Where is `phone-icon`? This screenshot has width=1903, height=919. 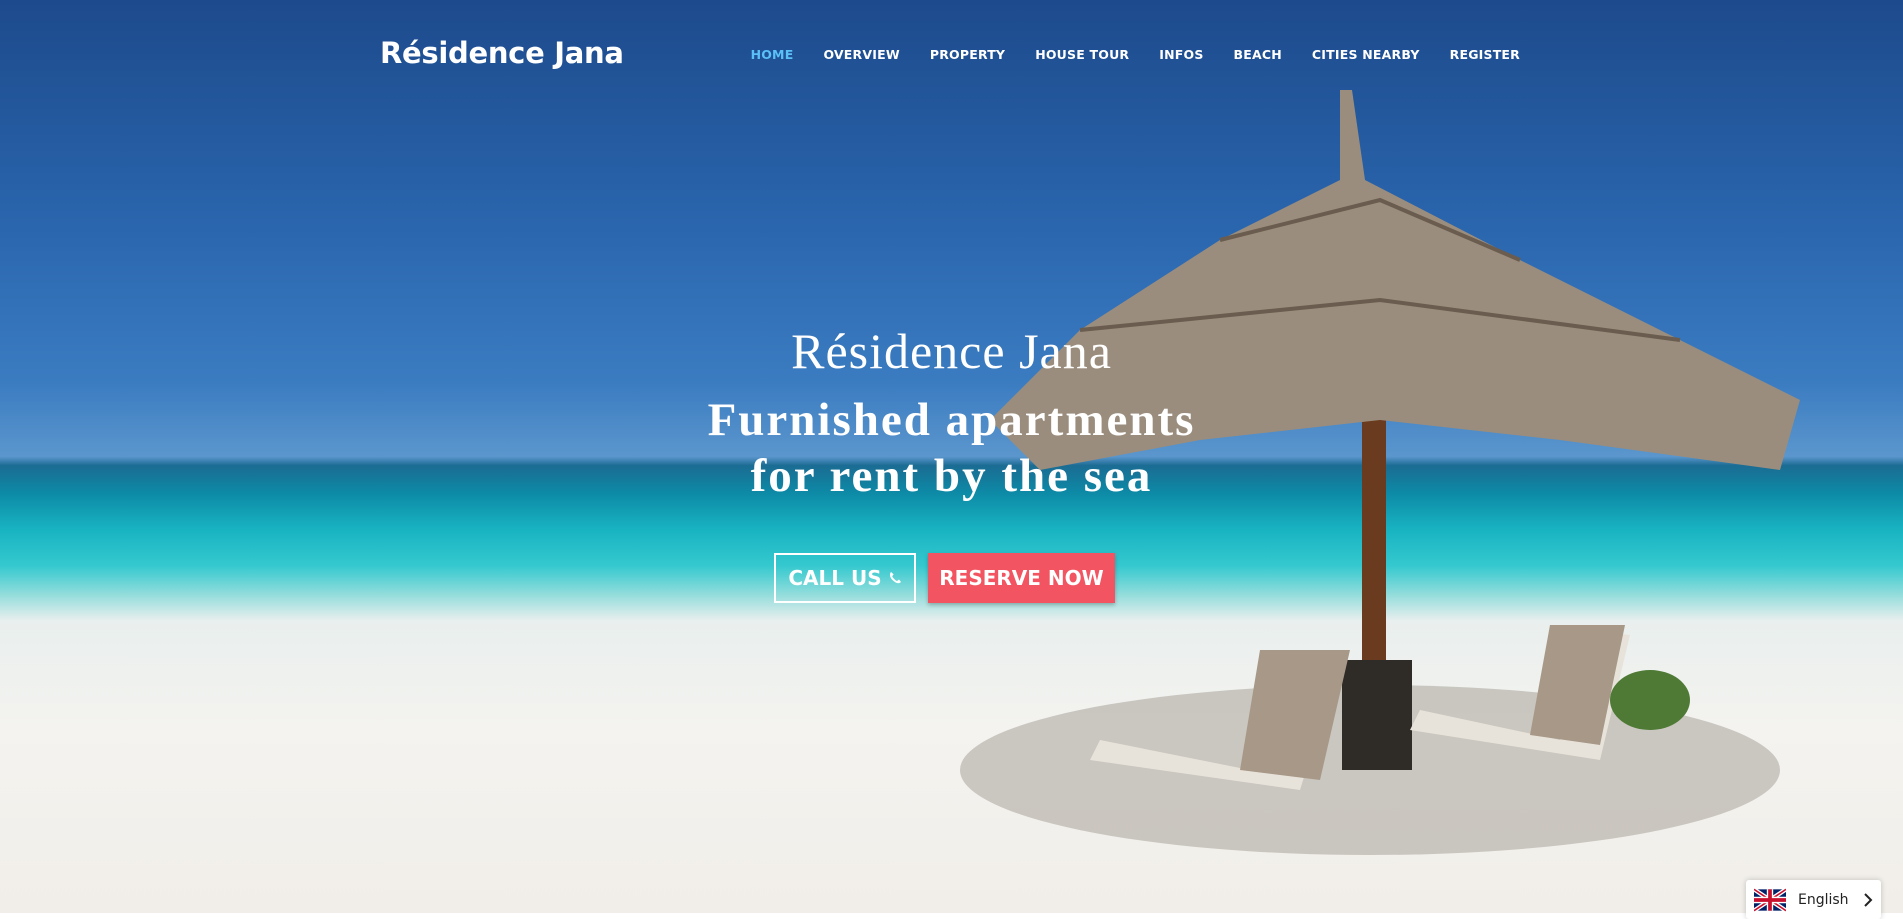 phone-icon is located at coordinates (895, 578).